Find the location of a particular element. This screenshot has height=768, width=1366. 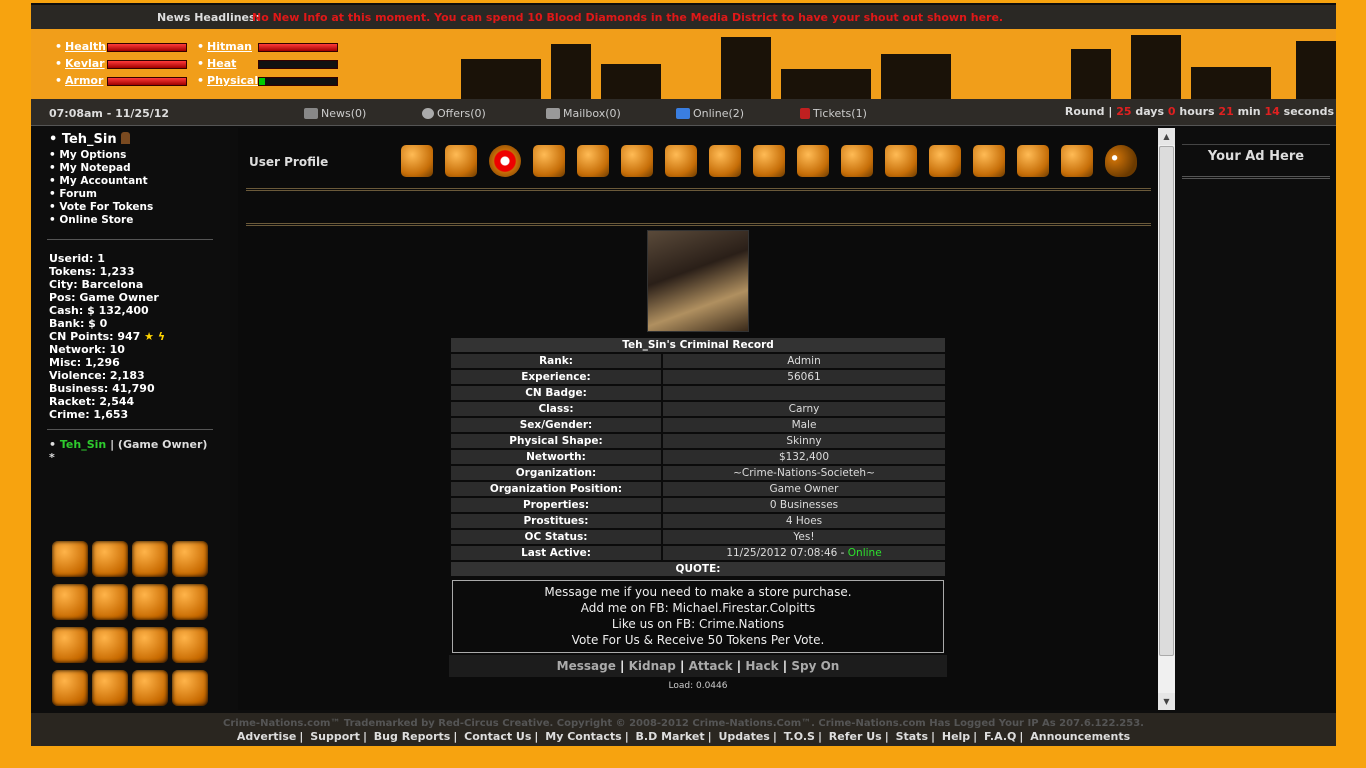

ad-title: Your Ad Here is located at coordinates (1256, 154).